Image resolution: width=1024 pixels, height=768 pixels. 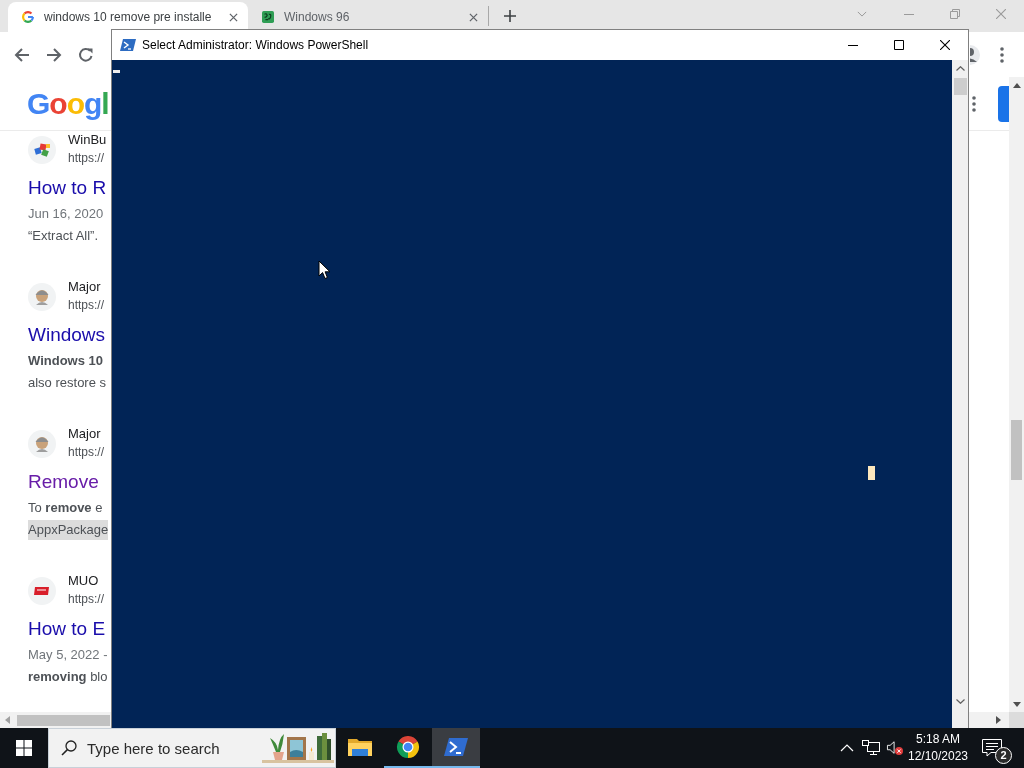 What do you see at coordinates (1016, 720) in the screenshot?
I see `scrollbar-corner` at bounding box center [1016, 720].